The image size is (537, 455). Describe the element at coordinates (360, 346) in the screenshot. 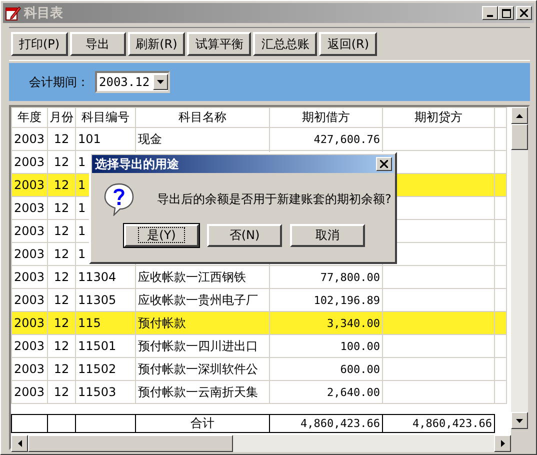

I see `table-cell: 100.00` at that location.